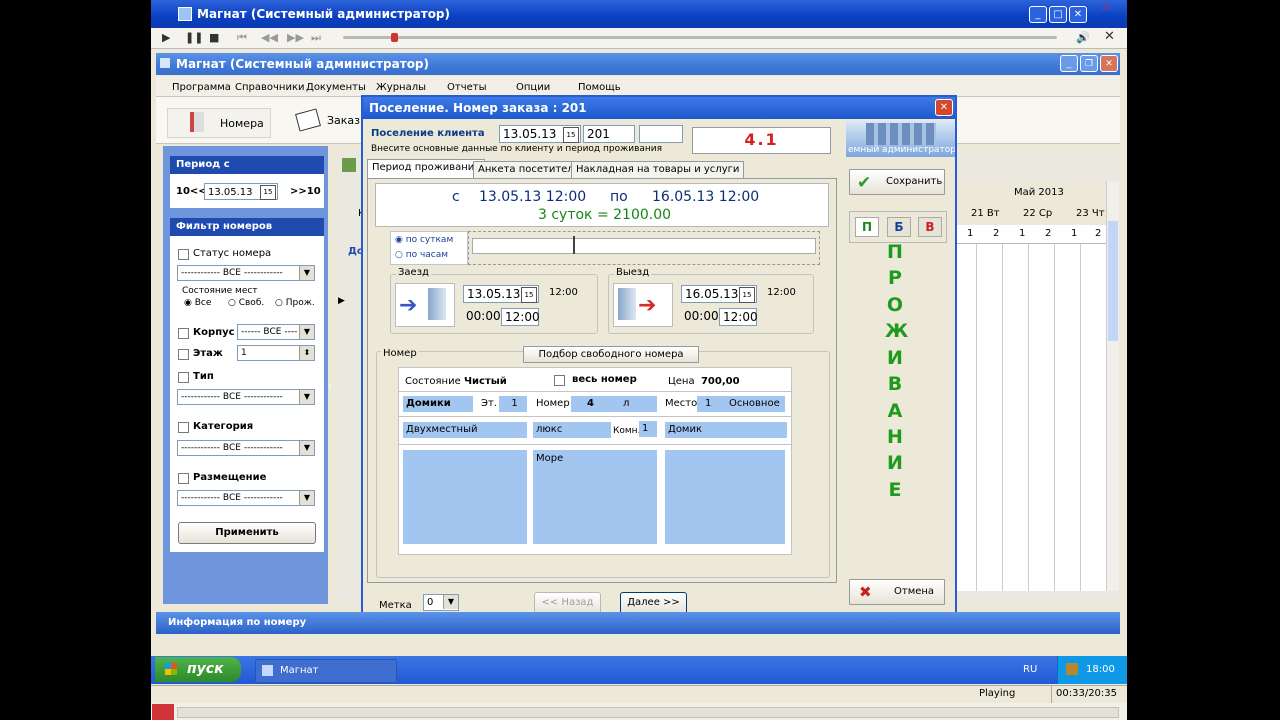 The image size is (1280, 720). Describe the element at coordinates (658, 170) in the screenshot. I see `tab-invoice: Накладная на товары и услуги` at that location.